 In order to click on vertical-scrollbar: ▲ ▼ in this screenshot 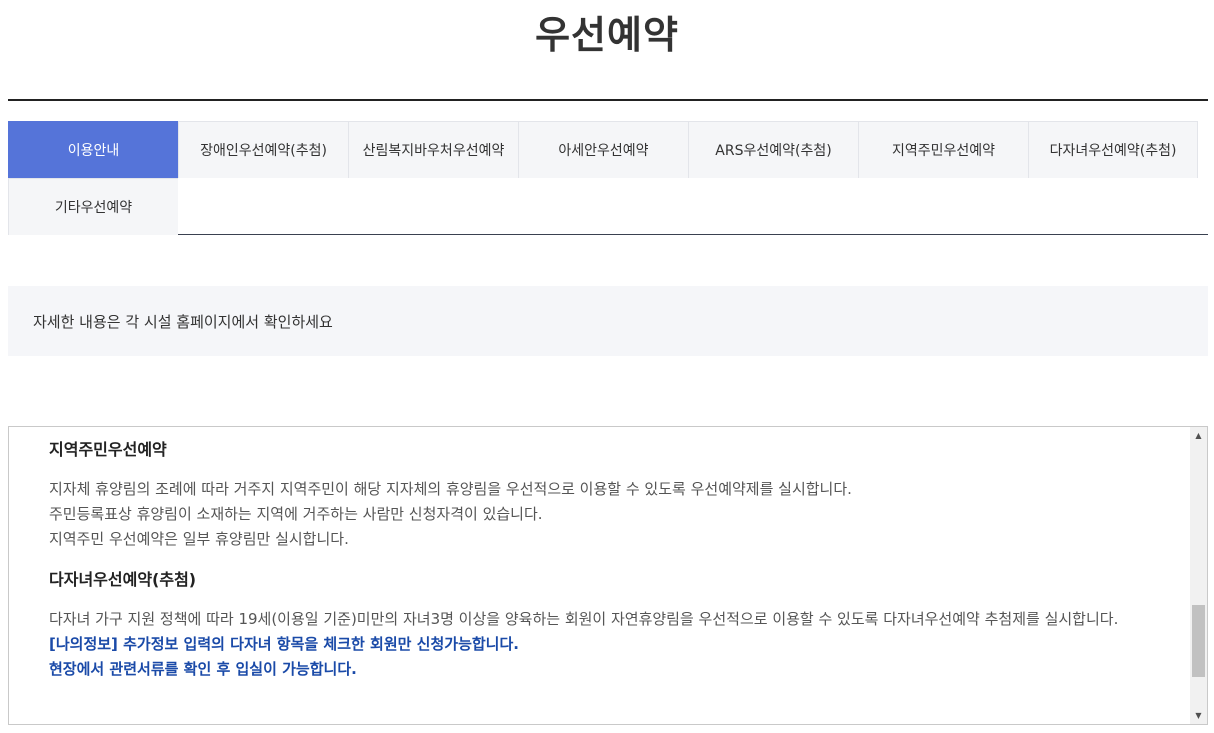, I will do `click(1198, 575)`.